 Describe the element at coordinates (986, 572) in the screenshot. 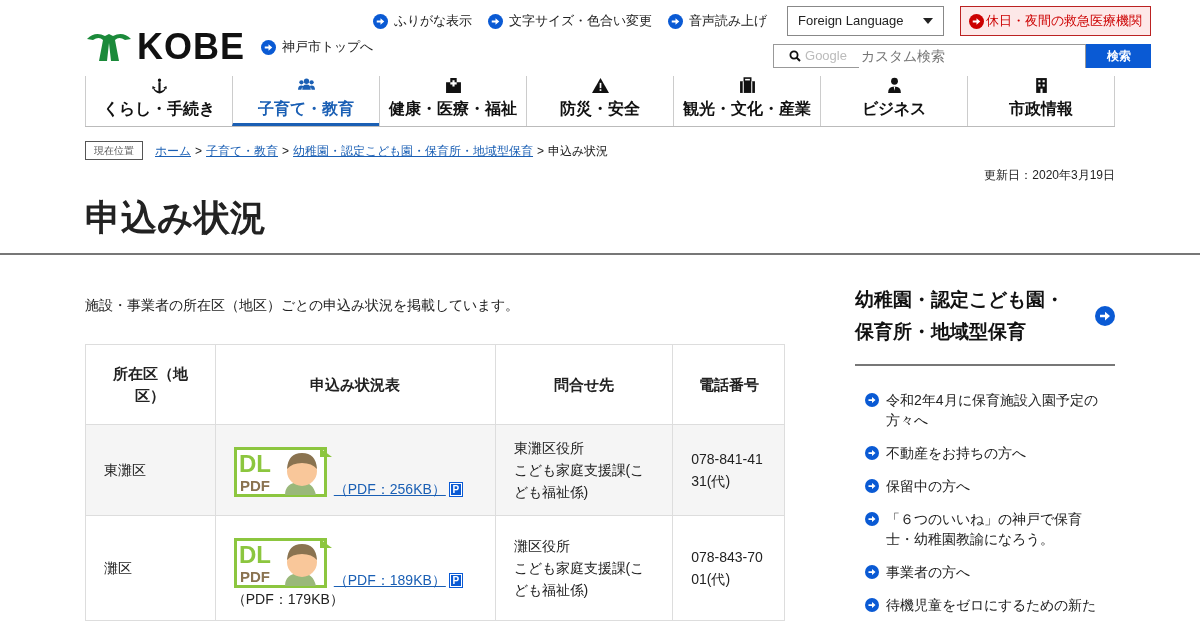

I see `sidebar-link: 事業者の方へ` at that location.